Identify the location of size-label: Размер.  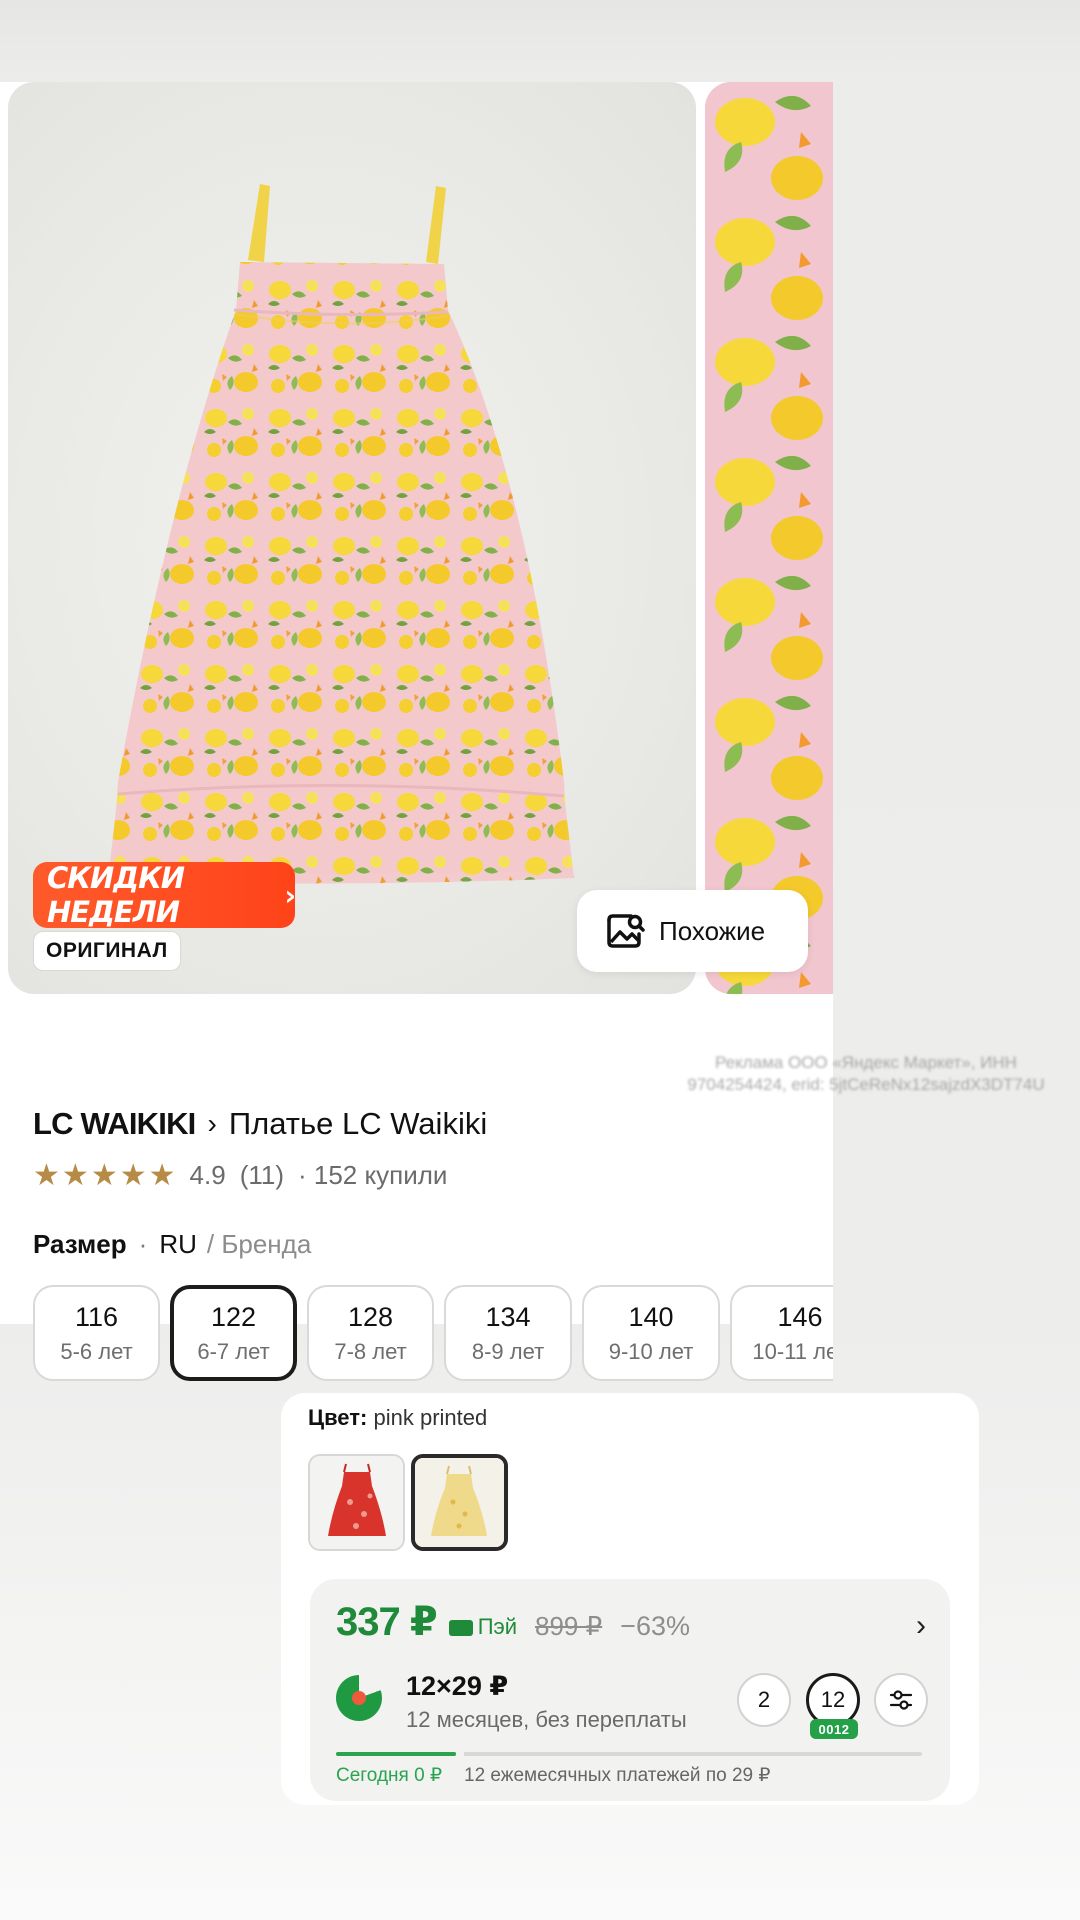
(80, 1244).